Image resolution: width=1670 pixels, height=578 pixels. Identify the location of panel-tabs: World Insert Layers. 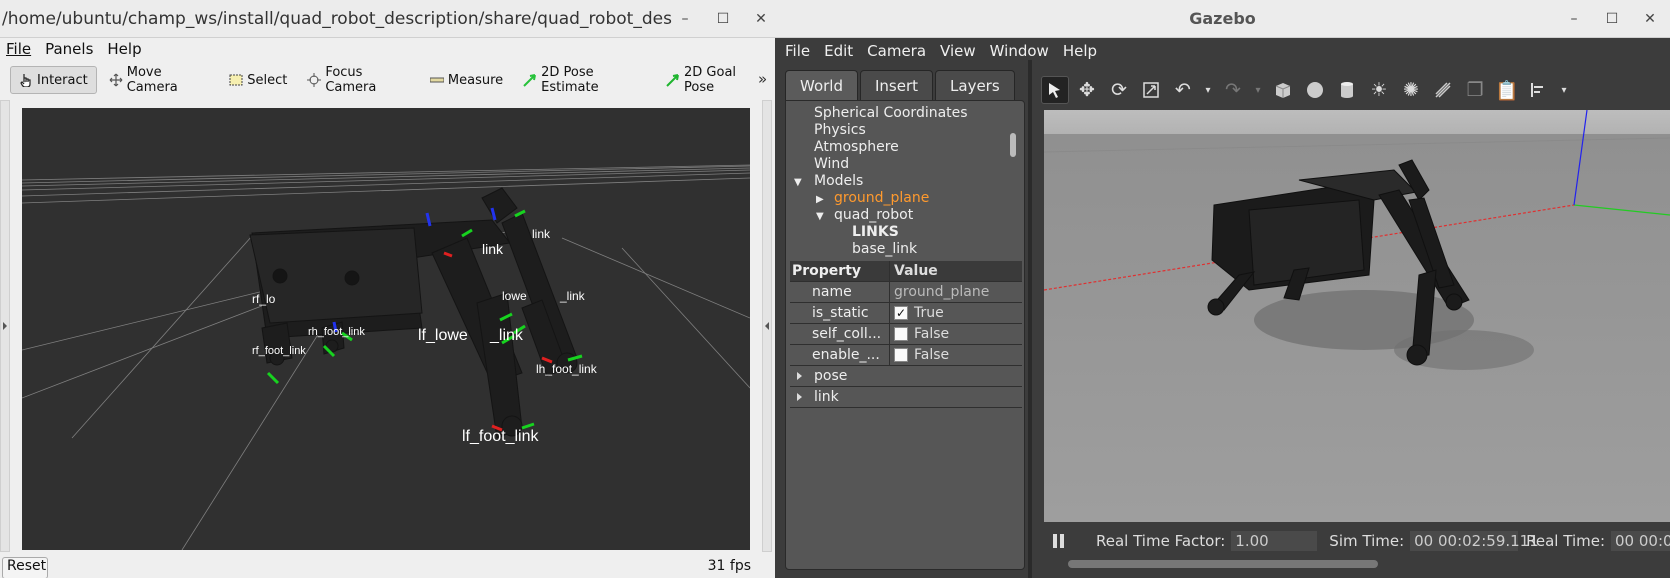
(905, 85).